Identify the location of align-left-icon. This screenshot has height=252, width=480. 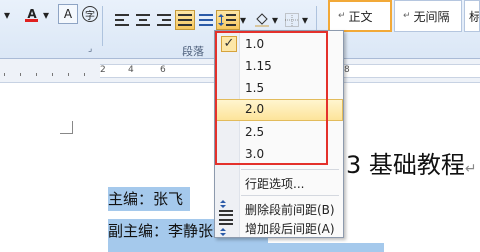
(122, 20).